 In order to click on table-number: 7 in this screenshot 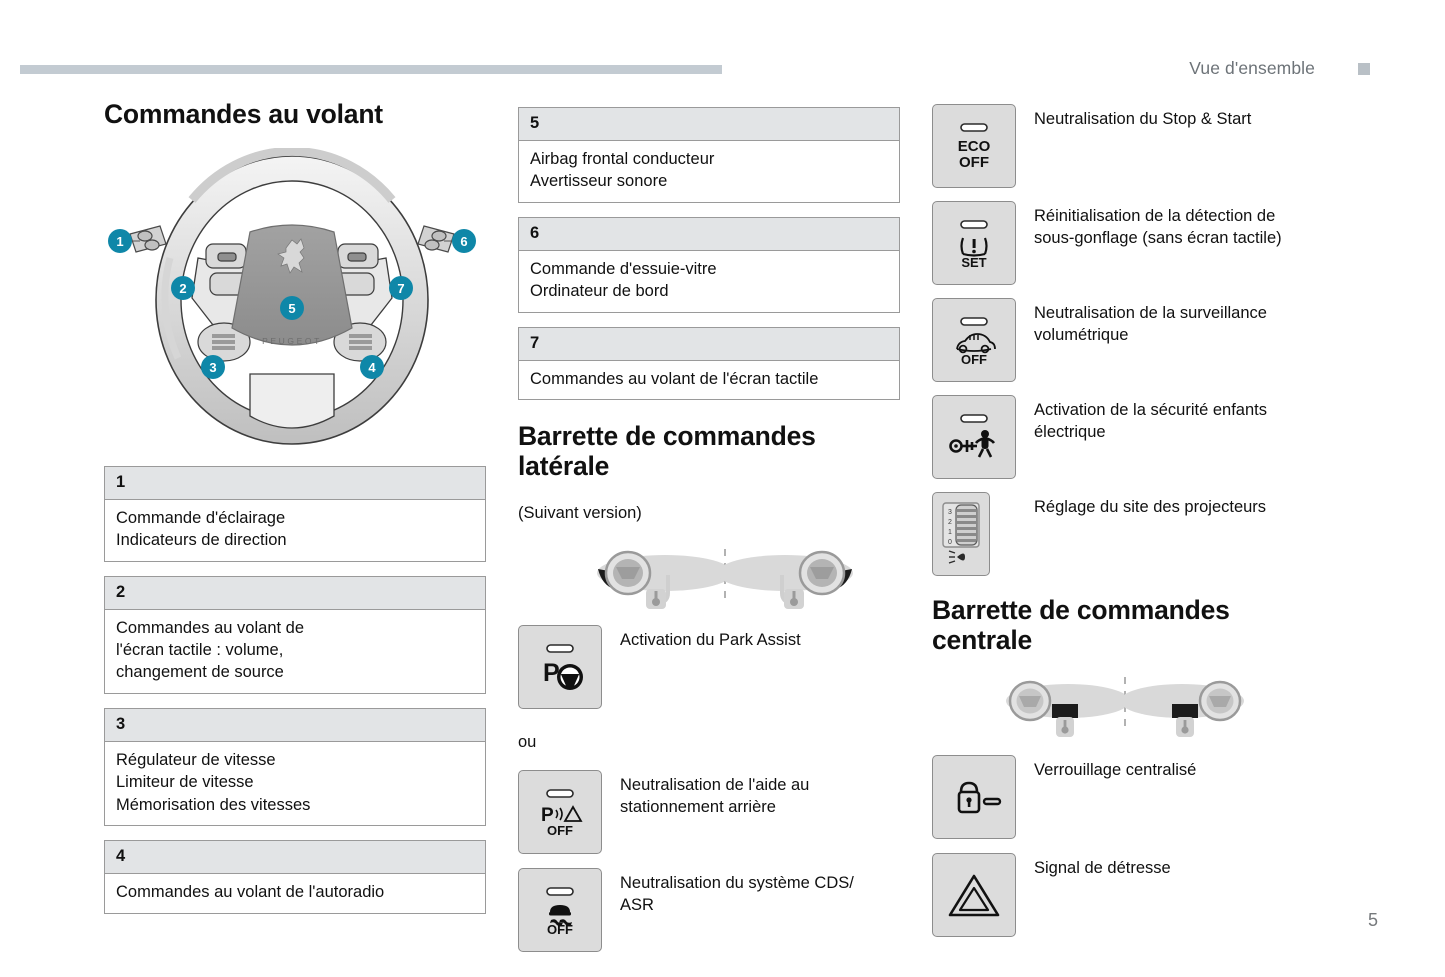, I will do `click(709, 344)`.